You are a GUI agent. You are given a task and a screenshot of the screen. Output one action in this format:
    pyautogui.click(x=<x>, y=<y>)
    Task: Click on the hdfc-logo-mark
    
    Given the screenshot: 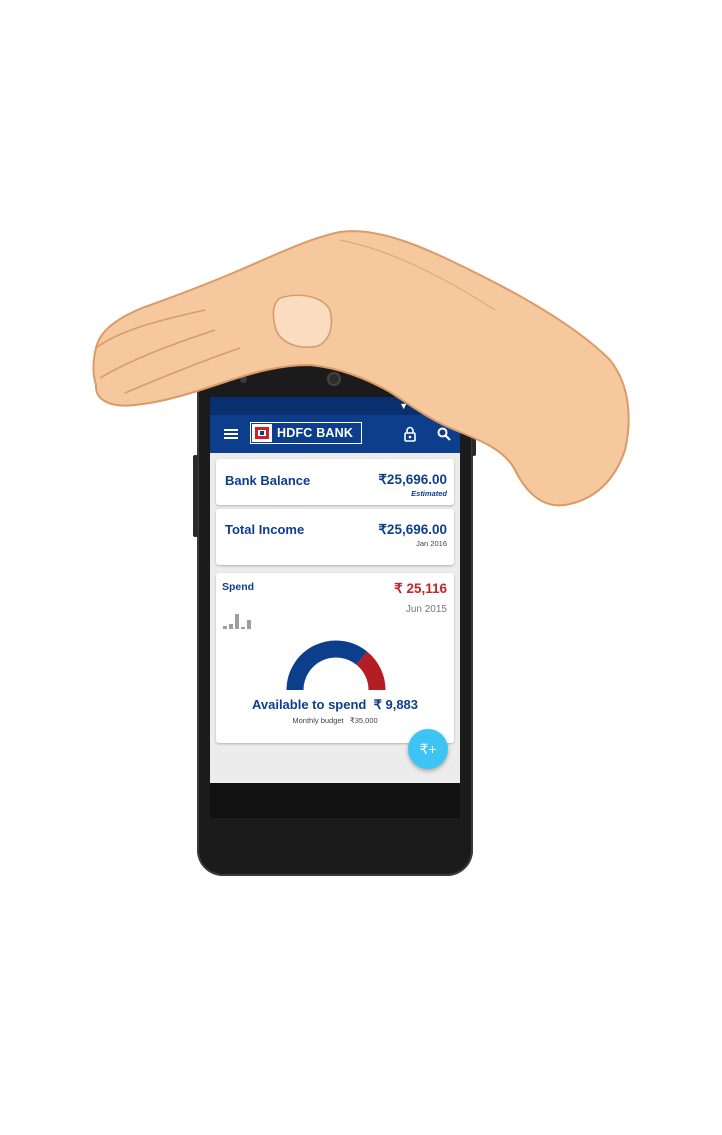 What is the action you would take?
    pyautogui.click(x=262, y=433)
    